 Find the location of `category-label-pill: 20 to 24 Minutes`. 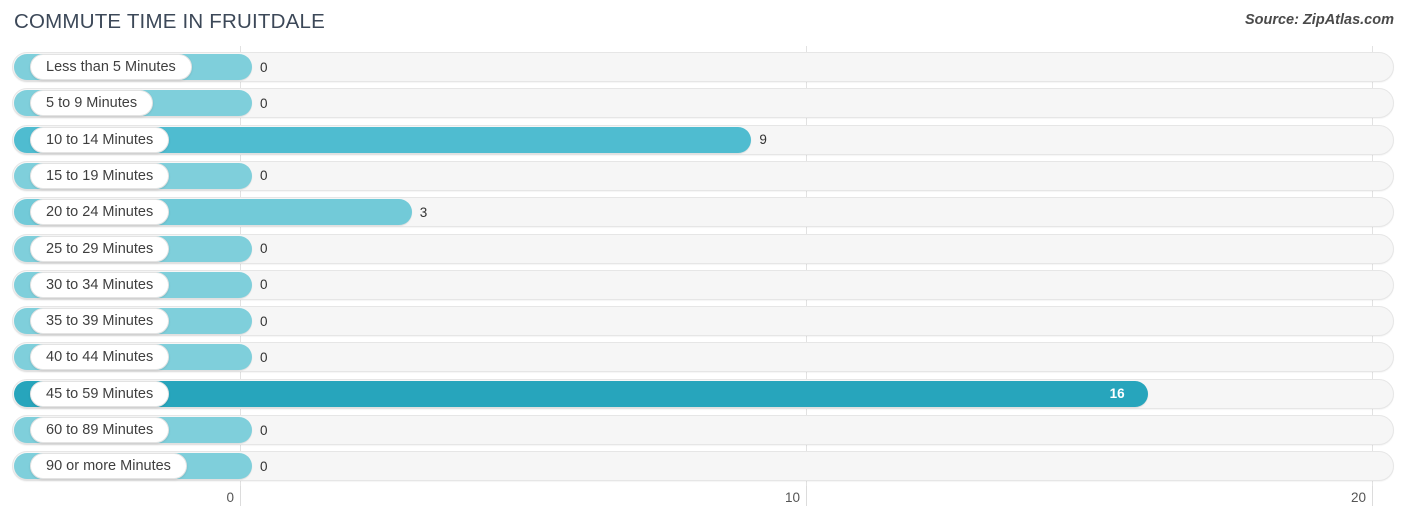

category-label-pill: 20 to 24 Minutes is located at coordinates (100, 212).